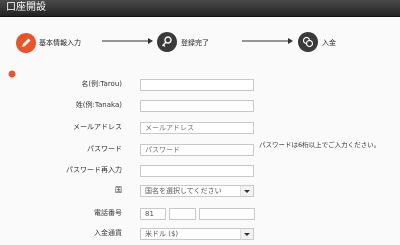 The width and height of the screenshot is (400, 245). Describe the element at coordinates (197, 128) in the screenshot. I see `email-input` at that location.